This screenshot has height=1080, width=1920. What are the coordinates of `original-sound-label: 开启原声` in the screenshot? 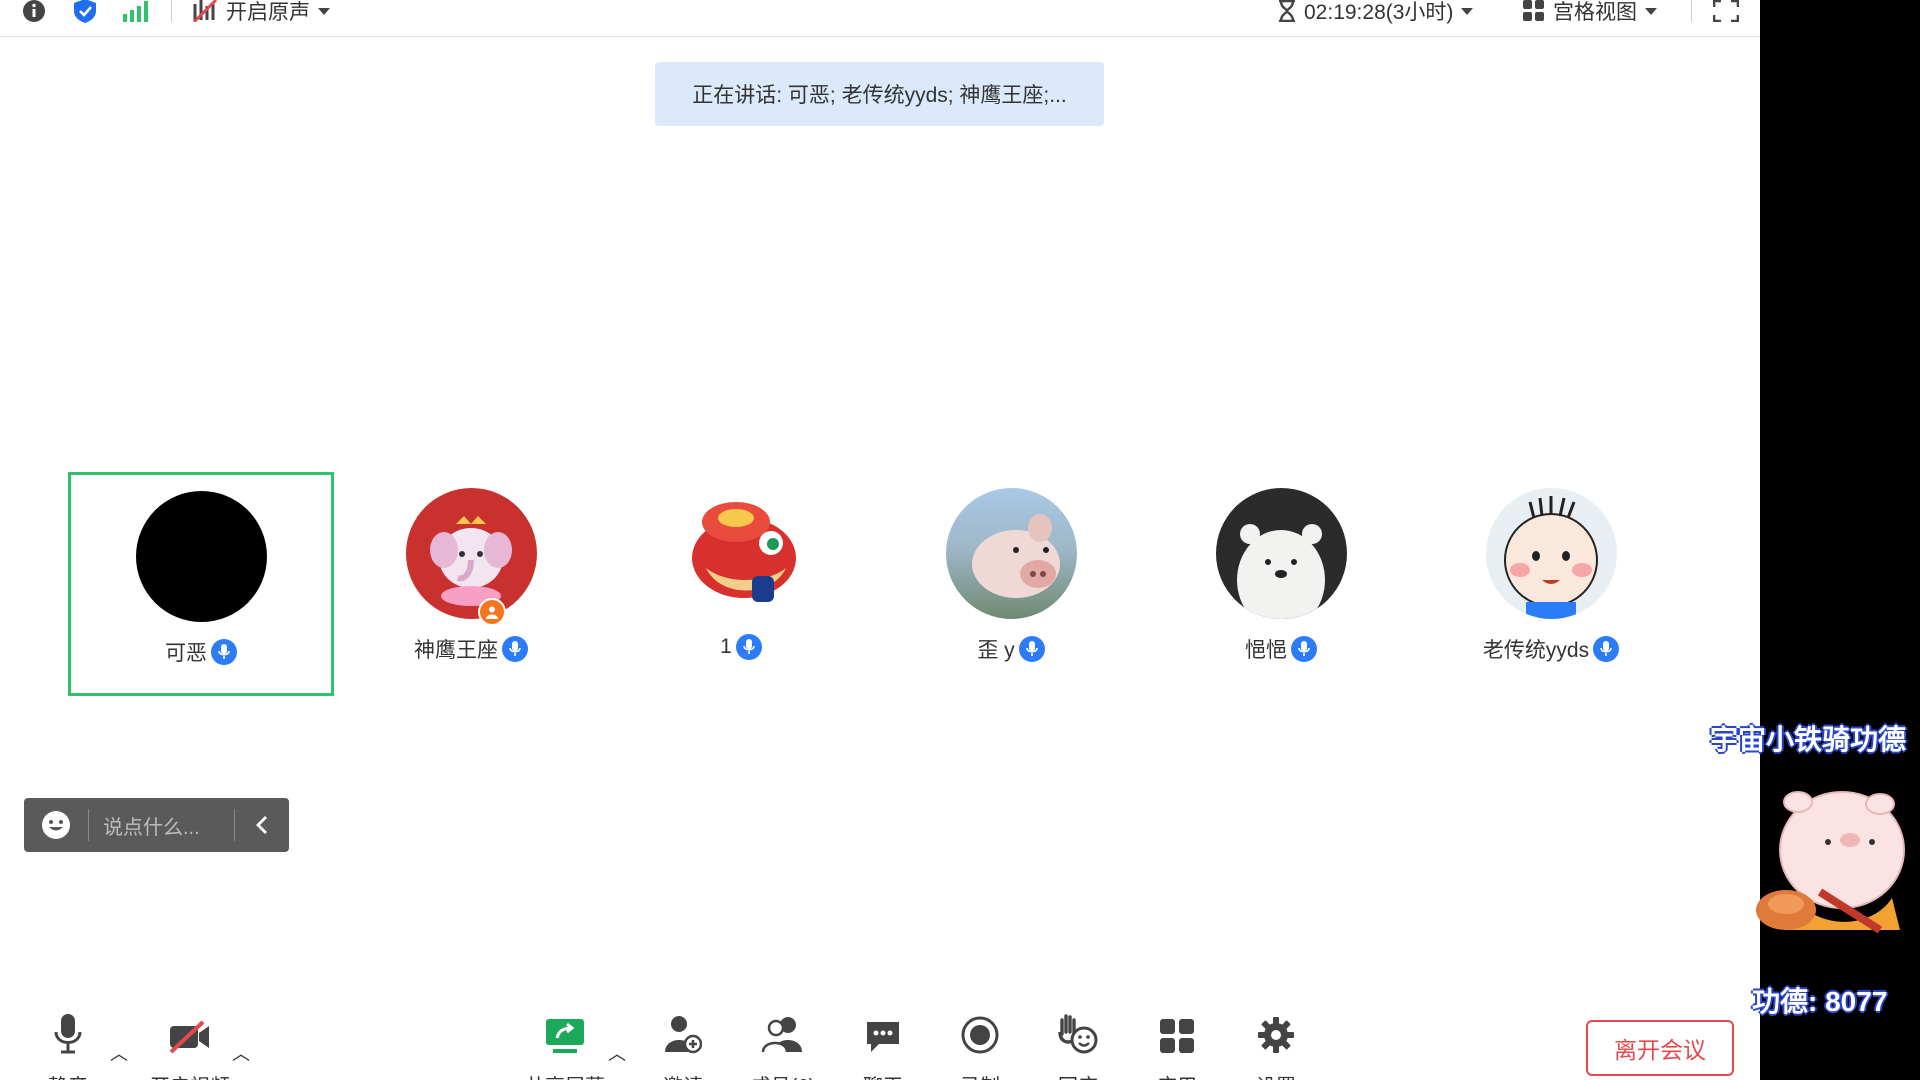 It's located at (268, 12).